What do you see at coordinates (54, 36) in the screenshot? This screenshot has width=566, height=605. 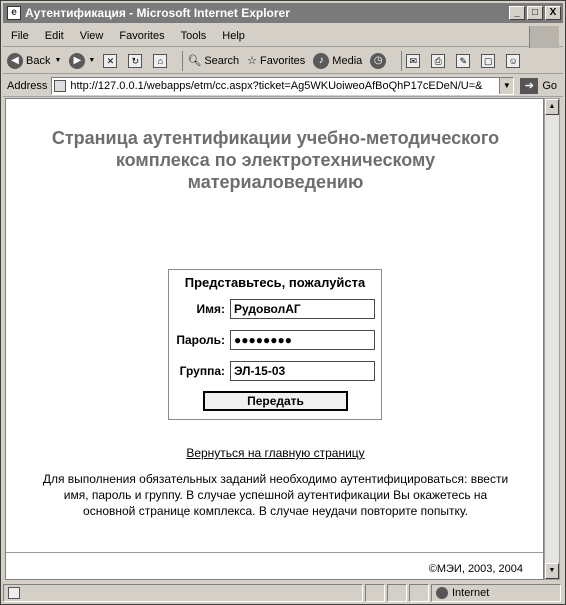 I see `menu-edit: Edit` at bounding box center [54, 36].